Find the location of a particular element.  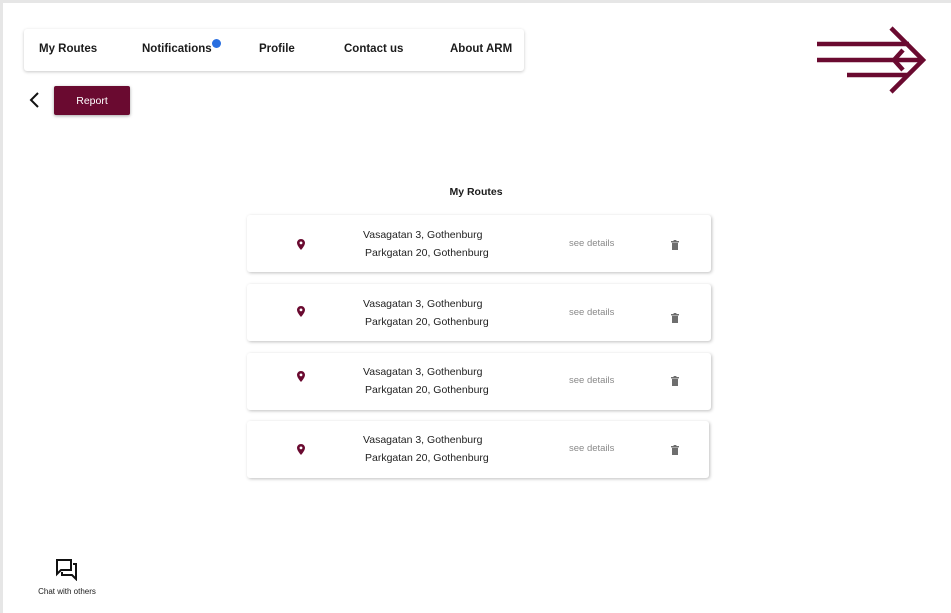

nav-item-notifications: Notifications is located at coordinates (181, 47).